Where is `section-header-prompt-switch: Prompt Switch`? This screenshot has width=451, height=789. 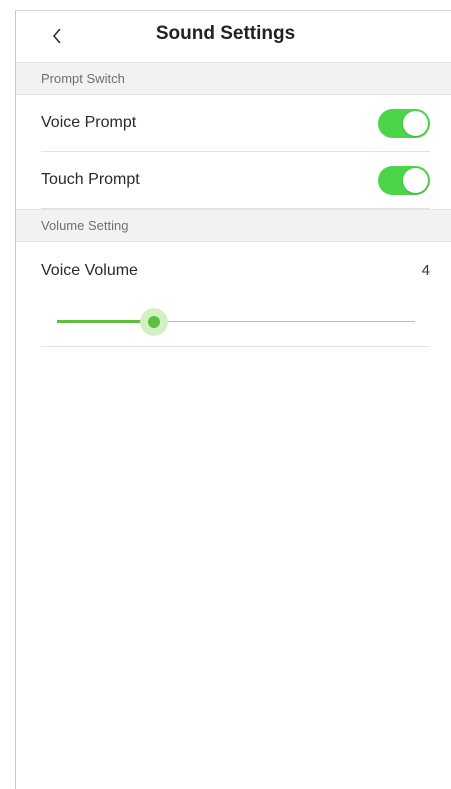 section-header-prompt-switch: Prompt Switch is located at coordinates (233, 78).